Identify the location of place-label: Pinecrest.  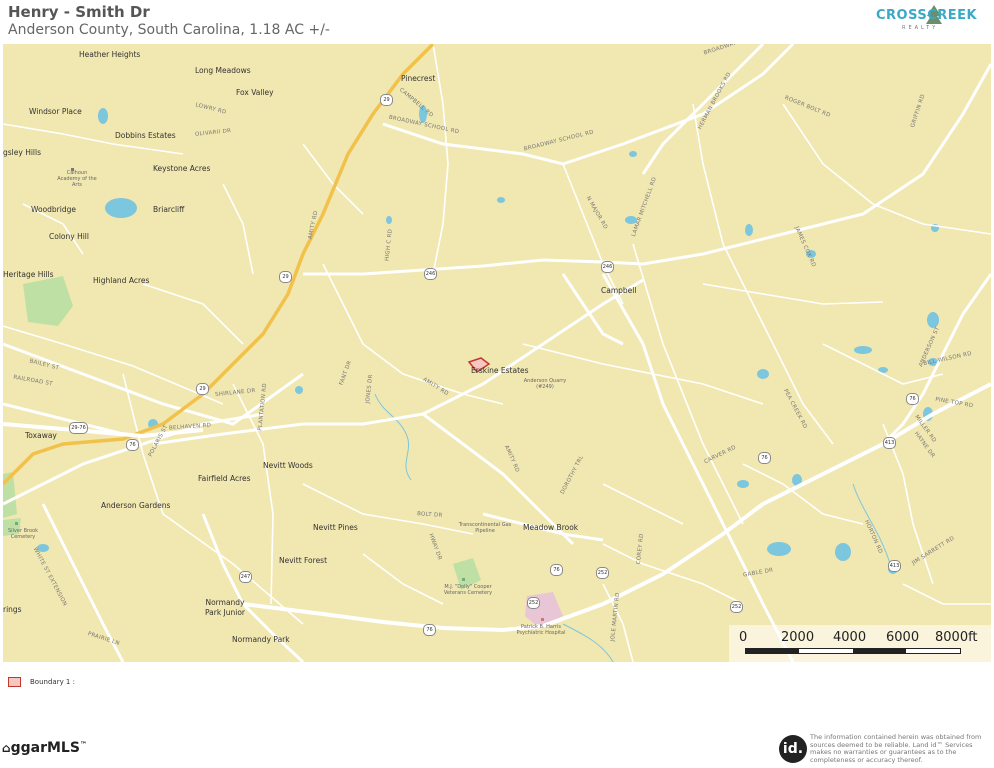
(418, 78).